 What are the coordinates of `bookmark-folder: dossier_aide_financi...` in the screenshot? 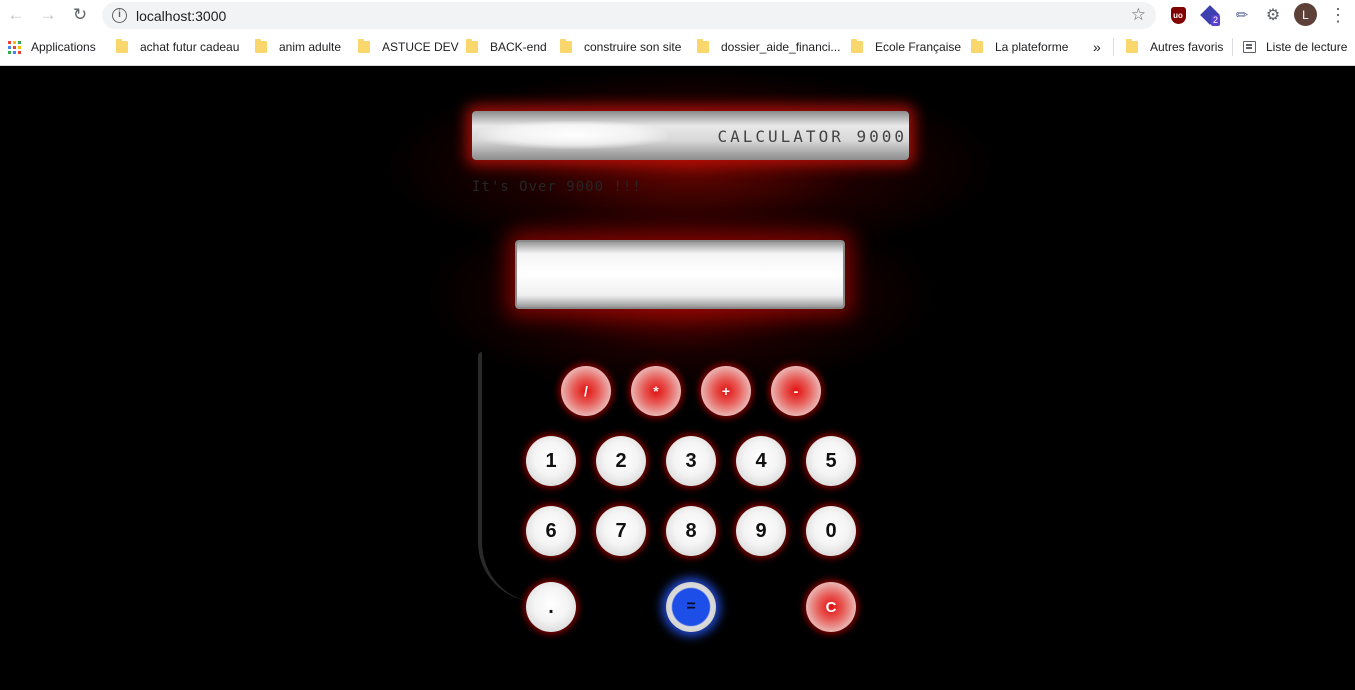 It's located at (768, 47).